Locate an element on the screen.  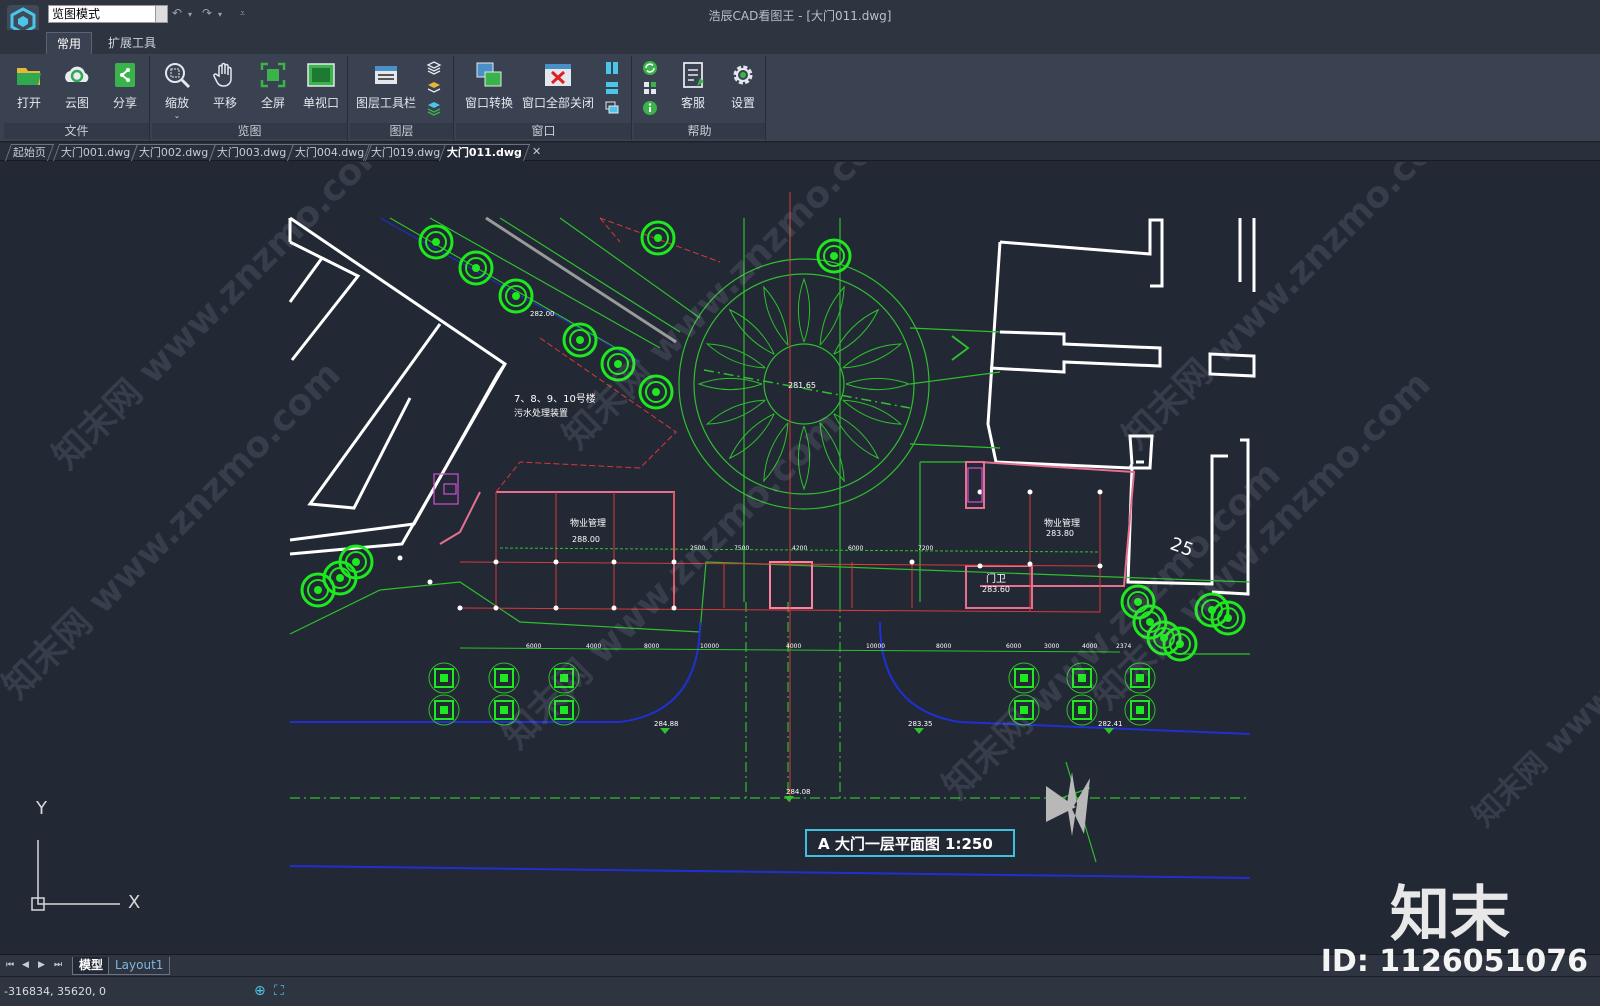
pan-button: 平移 is located at coordinates (225, 89).